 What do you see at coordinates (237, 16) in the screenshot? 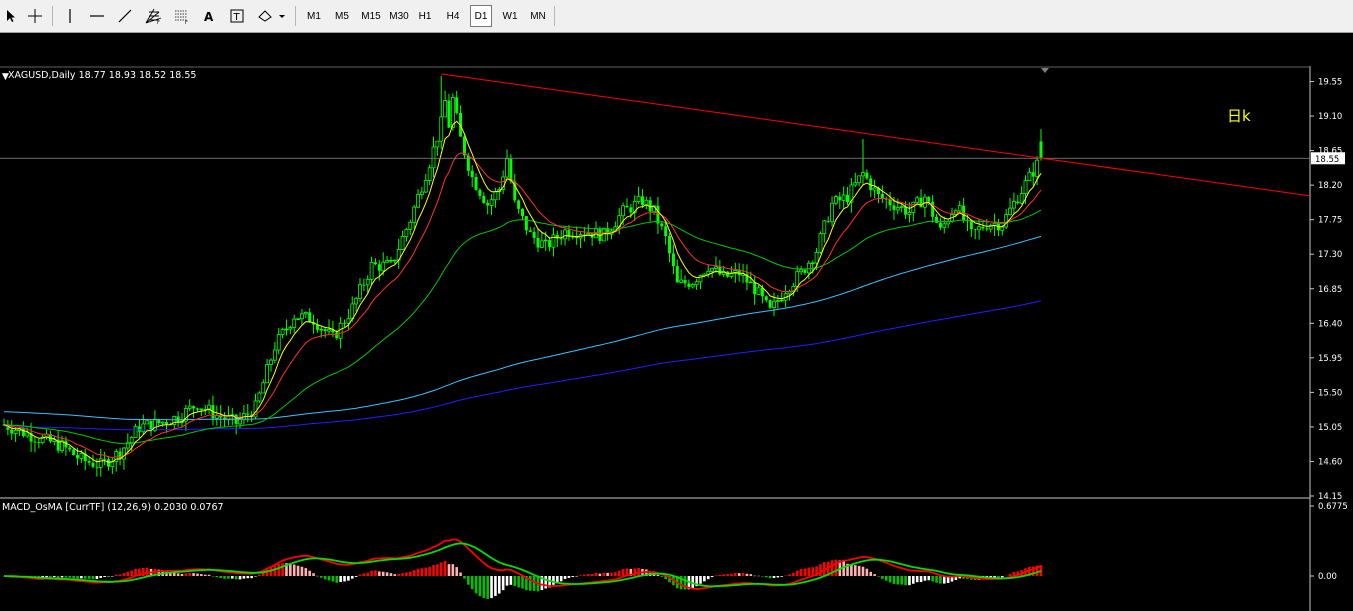
I see `text-label-icon: T` at bounding box center [237, 16].